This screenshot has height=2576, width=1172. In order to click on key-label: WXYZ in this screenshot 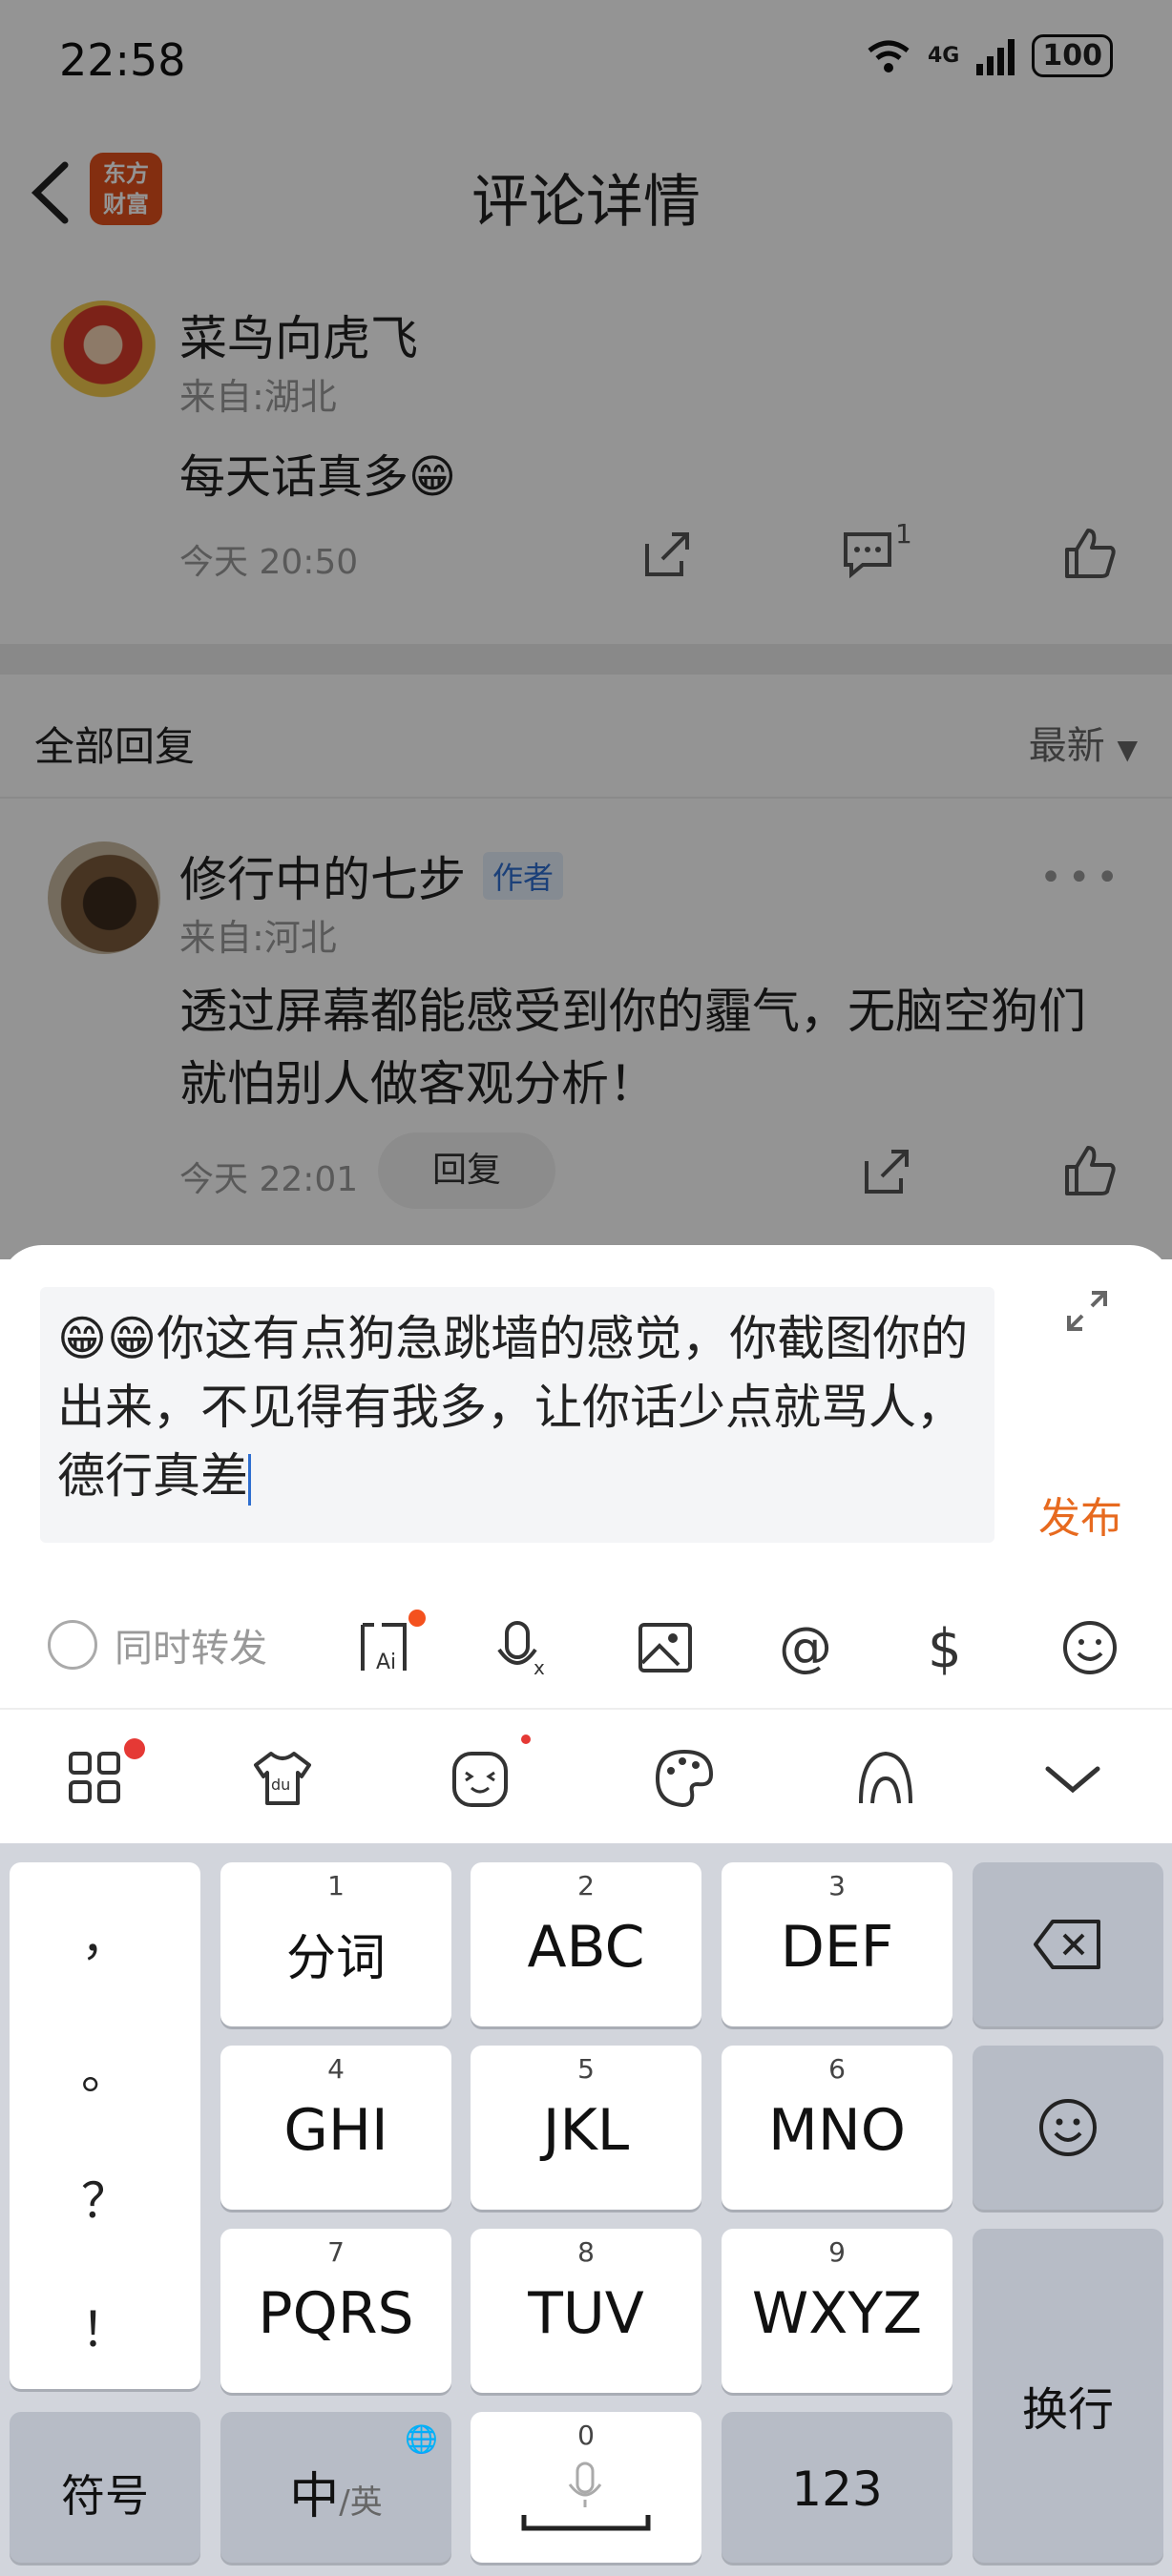, I will do `click(837, 2313)`.